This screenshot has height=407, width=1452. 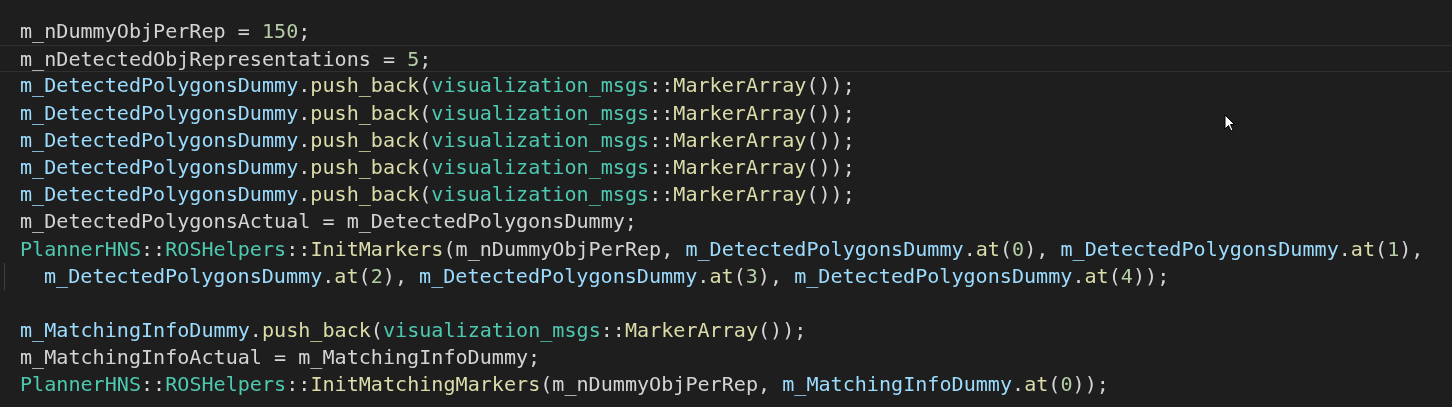 I want to click on code-line: m_MatchingInfoDummy.push_back(visualization_msgs::MarkerArray());, so click(x=413, y=330).